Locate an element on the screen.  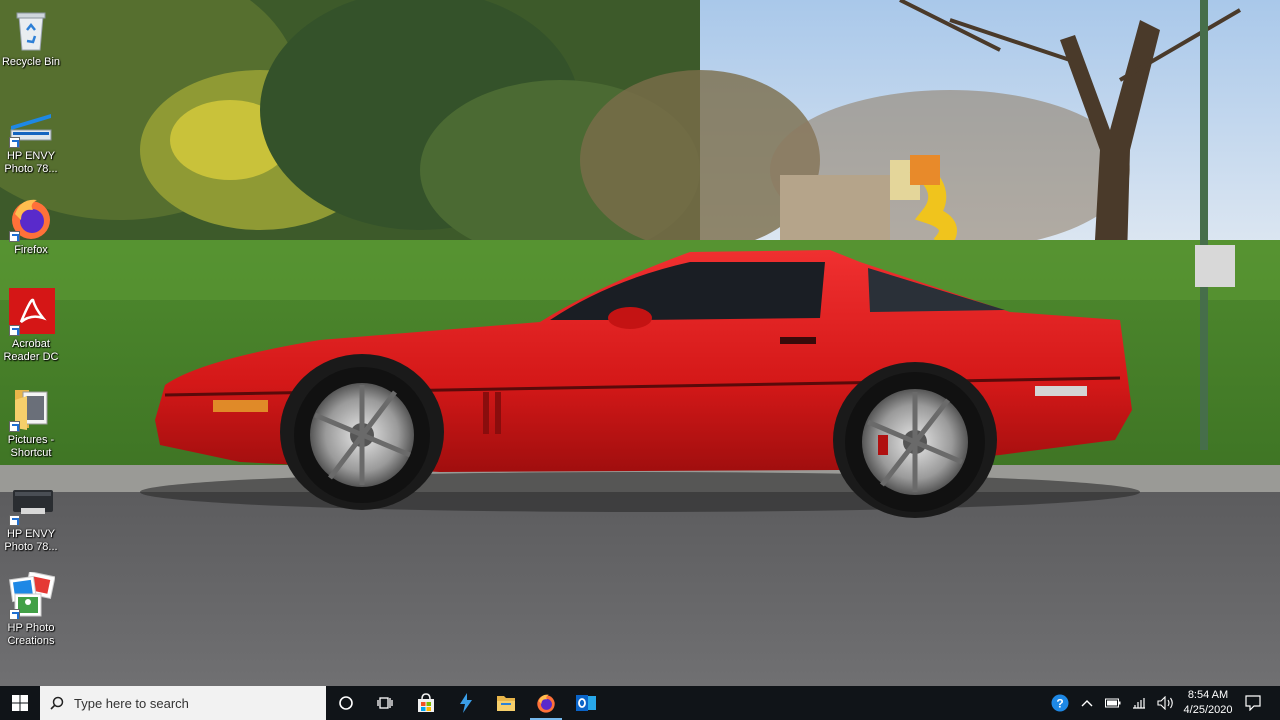
search-icon is located at coordinates (57, 703).